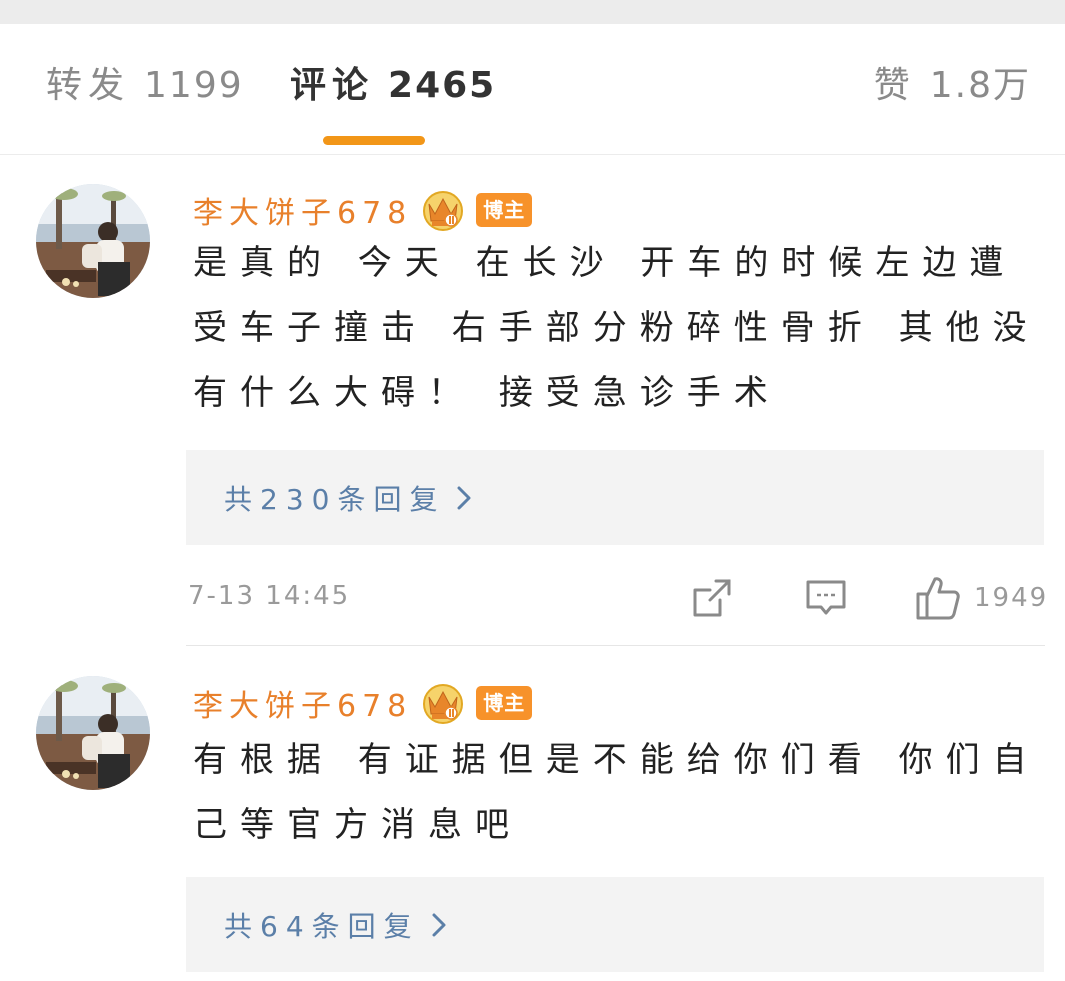 The height and width of the screenshot is (981, 1065). What do you see at coordinates (894, 85) in the screenshot?
I see `tab-like-label: 赞` at bounding box center [894, 85].